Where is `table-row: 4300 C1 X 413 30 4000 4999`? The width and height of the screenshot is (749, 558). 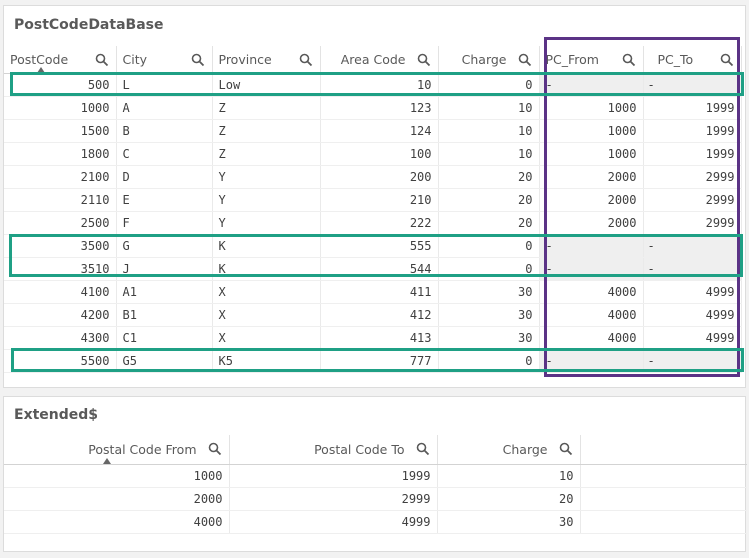
table-row: 4300 C1 X 413 30 4000 4999 is located at coordinates (373, 338).